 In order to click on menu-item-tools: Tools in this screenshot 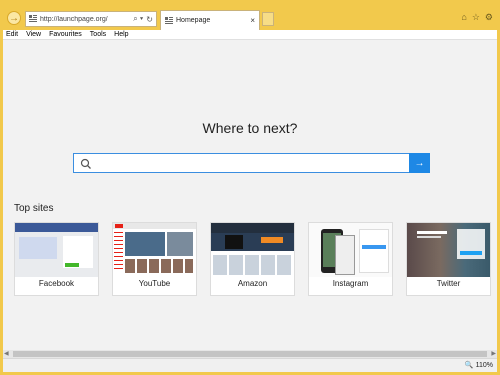, I will do `click(98, 34)`.